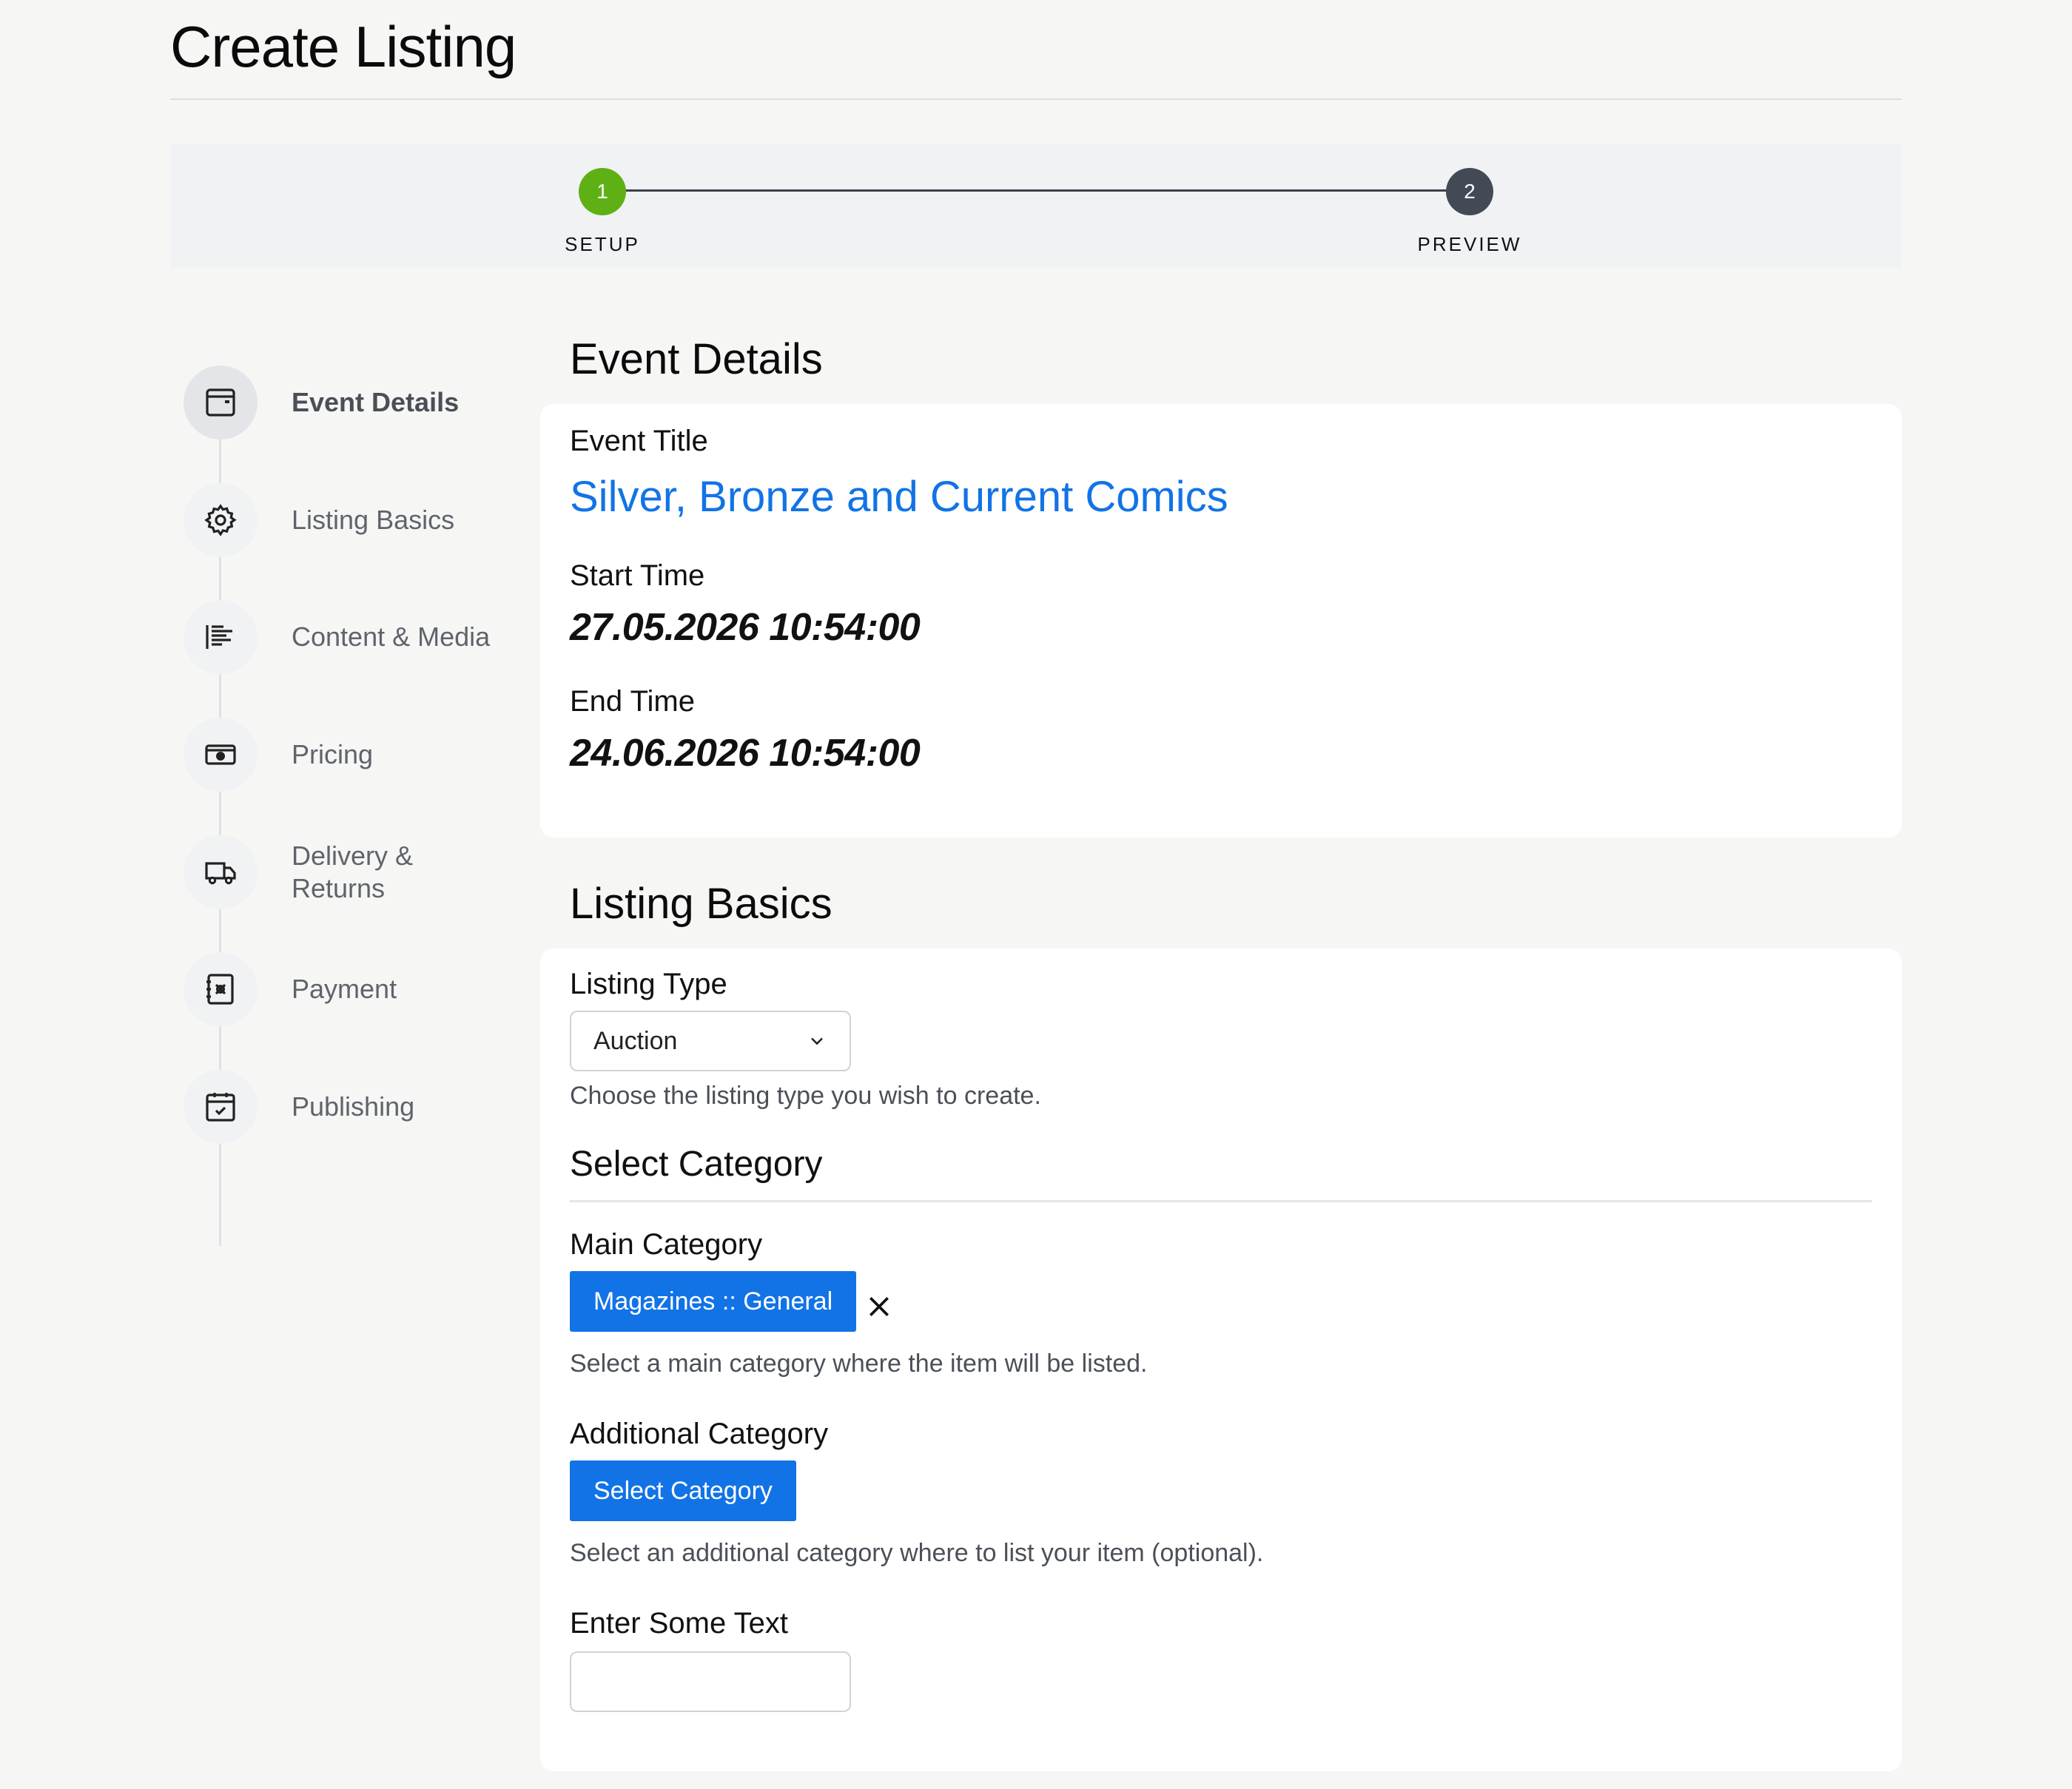 The height and width of the screenshot is (1789, 2072). I want to click on listing-basics-heading: Listing Basics, so click(701, 904).